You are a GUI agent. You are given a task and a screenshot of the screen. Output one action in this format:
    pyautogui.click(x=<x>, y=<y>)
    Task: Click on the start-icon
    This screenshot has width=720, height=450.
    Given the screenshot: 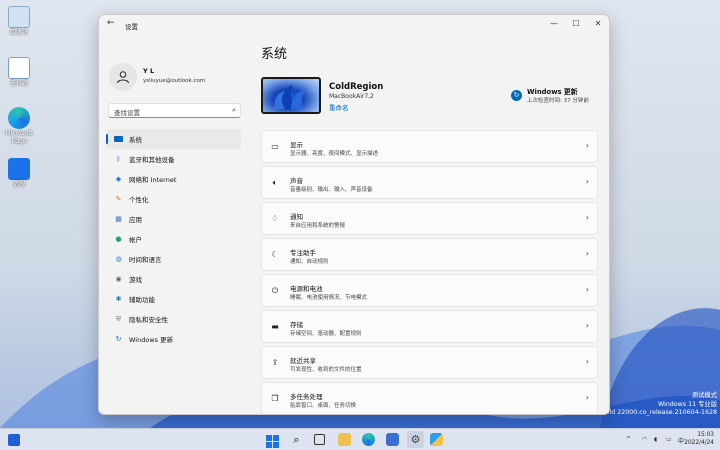 What is the action you would take?
    pyautogui.click(x=272, y=440)
    